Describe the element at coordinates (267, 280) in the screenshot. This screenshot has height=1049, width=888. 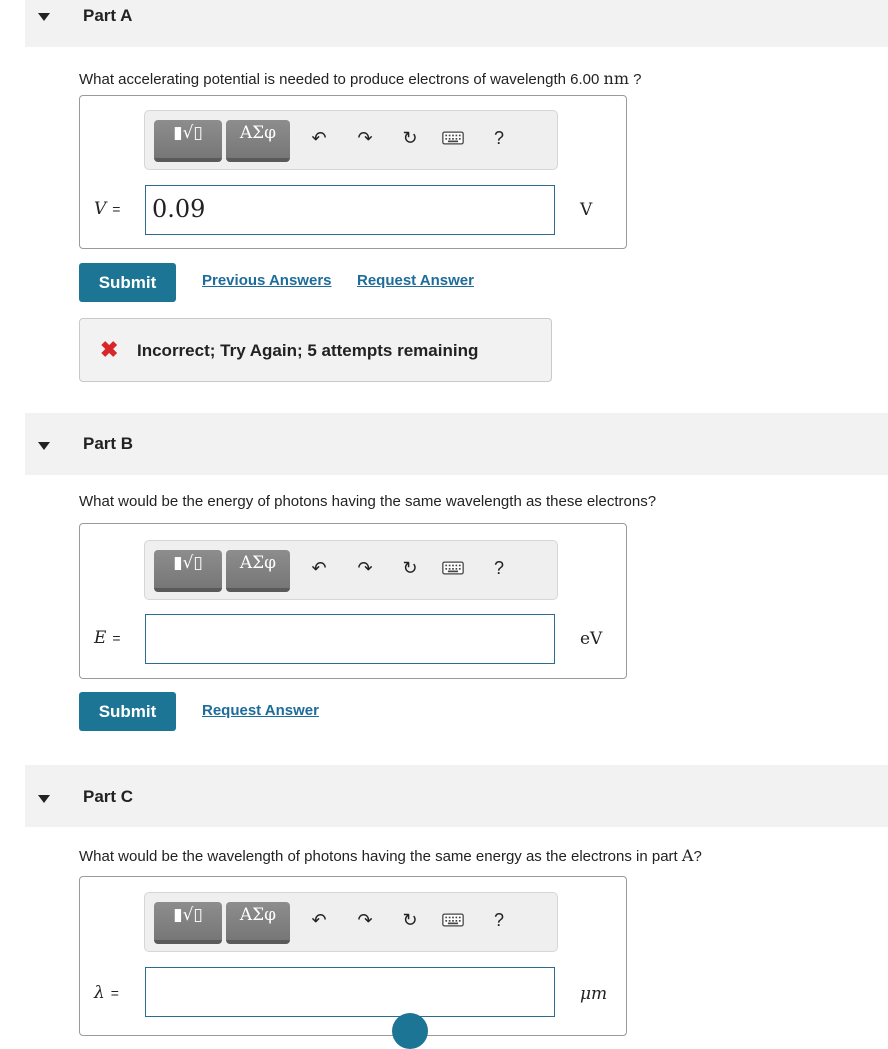
I see `previous-answers-link: Previous Answers` at that location.